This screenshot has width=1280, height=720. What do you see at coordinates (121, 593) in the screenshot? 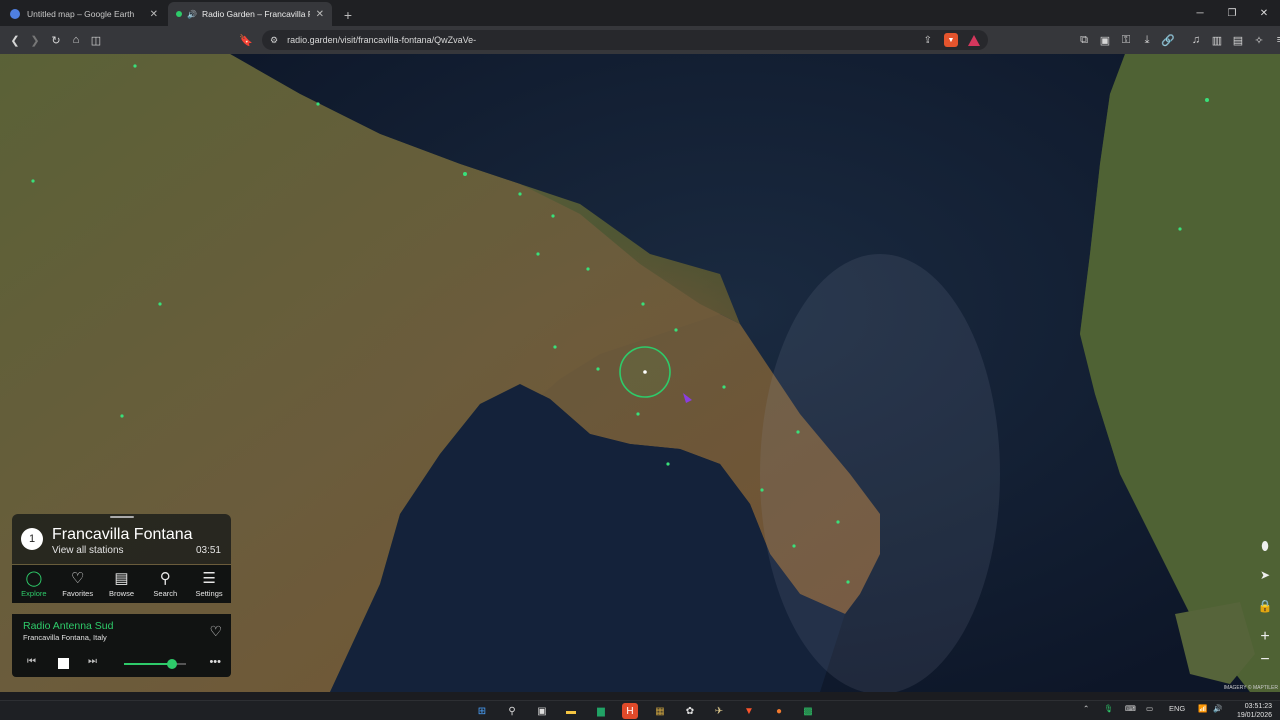
I see `nav-label: Browse` at bounding box center [121, 593].